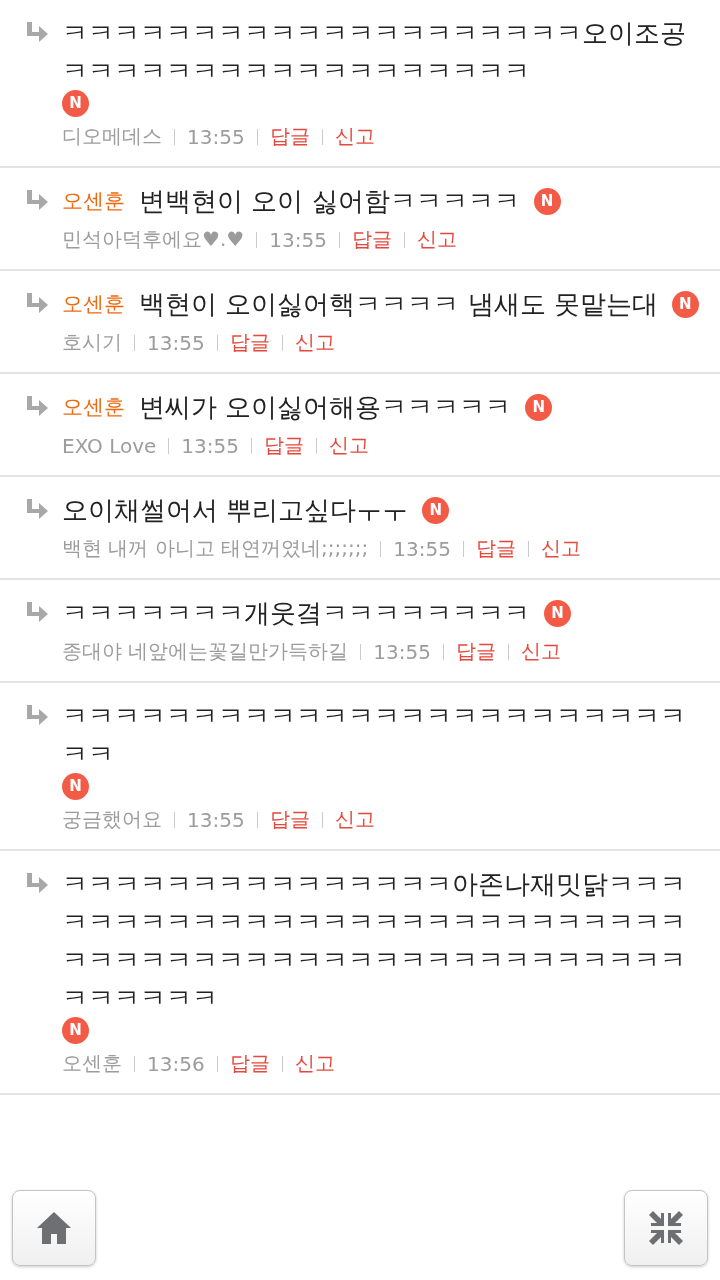  Describe the element at coordinates (109, 445) in the screenshot. I see `author-name: EXO Love` at that location.